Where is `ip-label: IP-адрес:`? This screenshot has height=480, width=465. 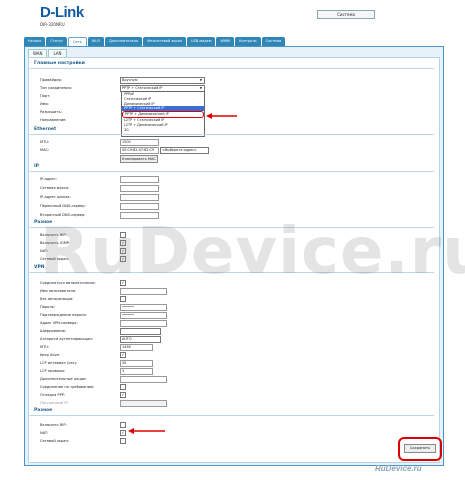 ip-label: IP-адрес: is located at coordinates (48, 179).